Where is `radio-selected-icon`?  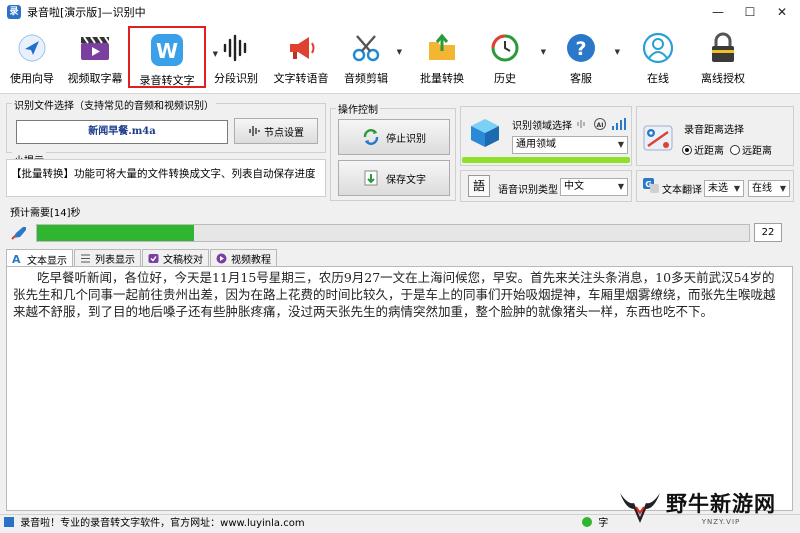 radio-selected-icon is located at coordinates (687, 149).